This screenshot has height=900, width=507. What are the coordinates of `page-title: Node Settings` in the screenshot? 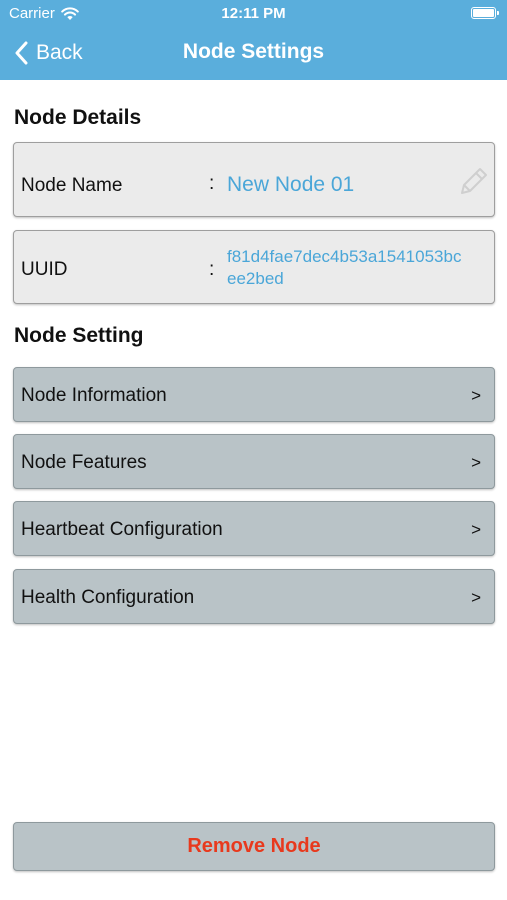 It's located at (253, 51).